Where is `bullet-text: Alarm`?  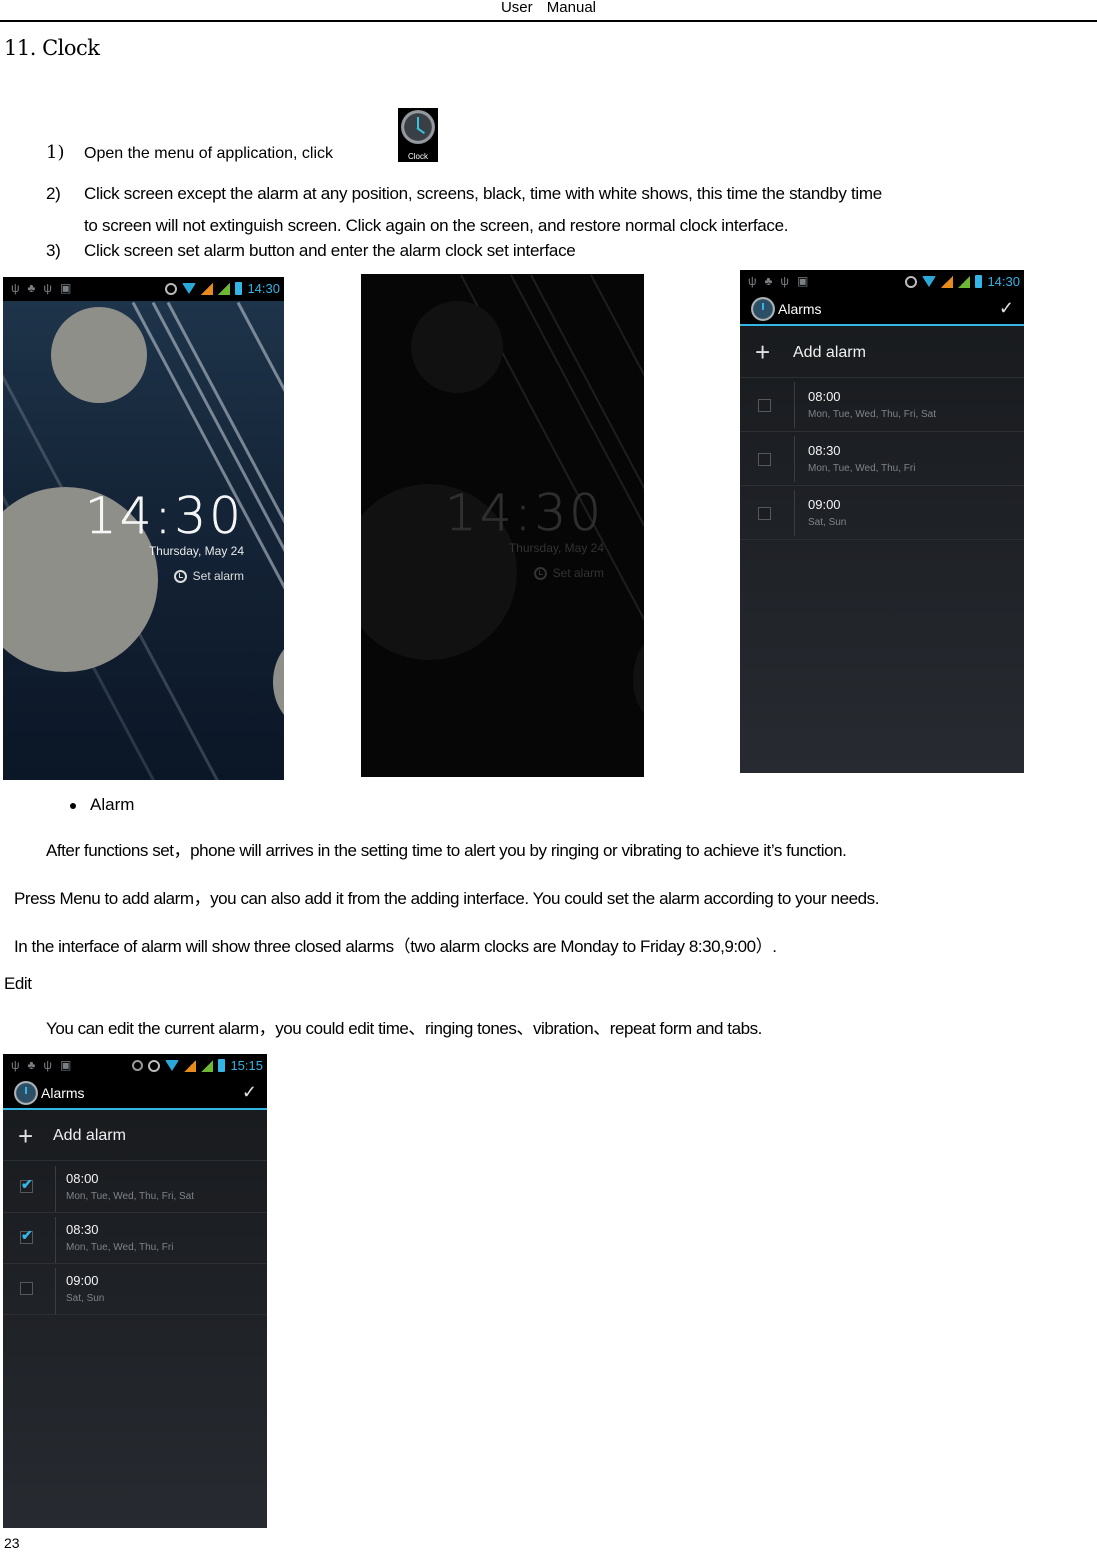 bullet-text: Alarm is located at coordinates (112, 804).